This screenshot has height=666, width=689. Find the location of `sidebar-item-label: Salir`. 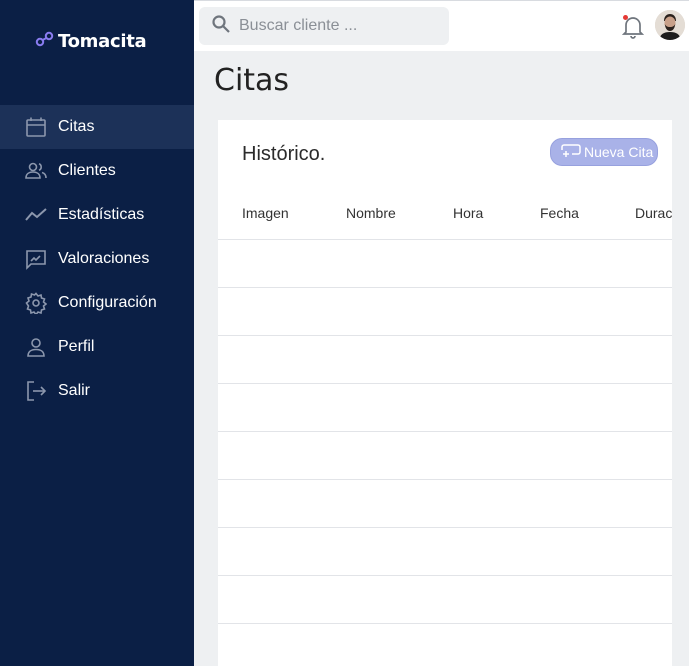

sidebar-item-label: Salir is located at coordinates (74, 390).